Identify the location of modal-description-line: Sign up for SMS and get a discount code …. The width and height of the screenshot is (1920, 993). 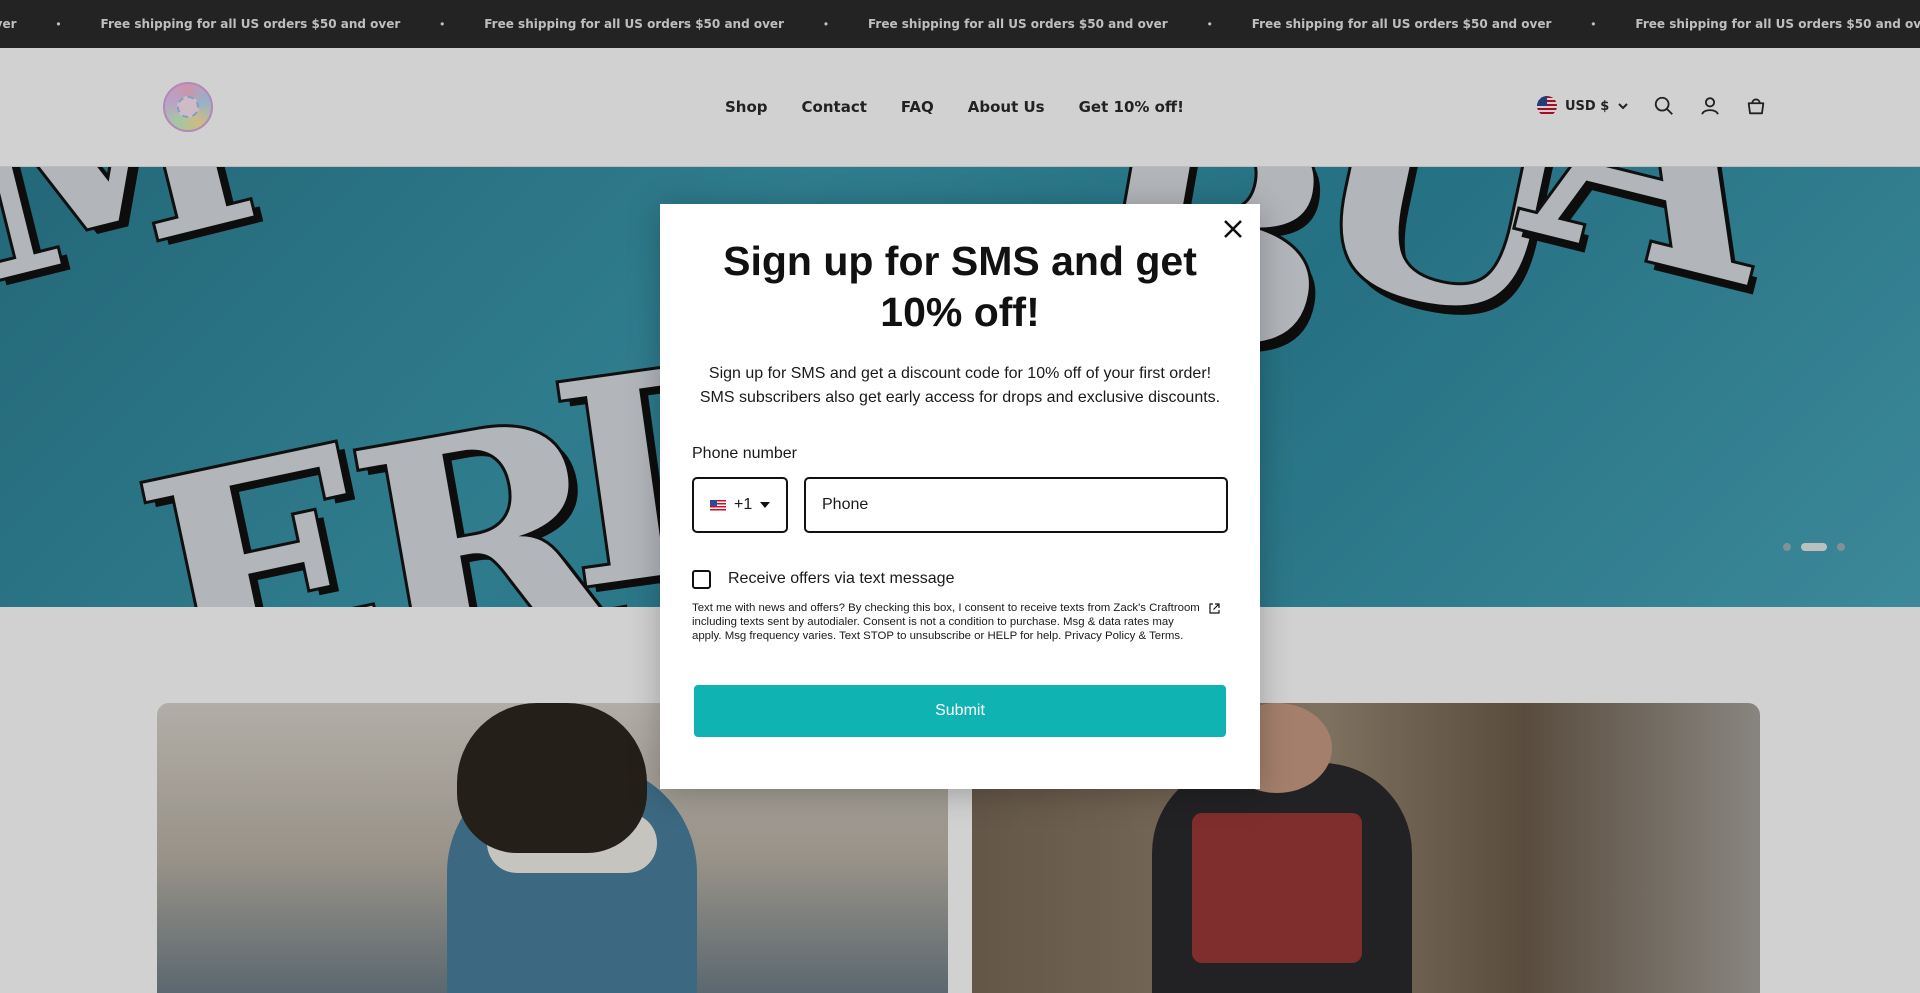
(960, 373).